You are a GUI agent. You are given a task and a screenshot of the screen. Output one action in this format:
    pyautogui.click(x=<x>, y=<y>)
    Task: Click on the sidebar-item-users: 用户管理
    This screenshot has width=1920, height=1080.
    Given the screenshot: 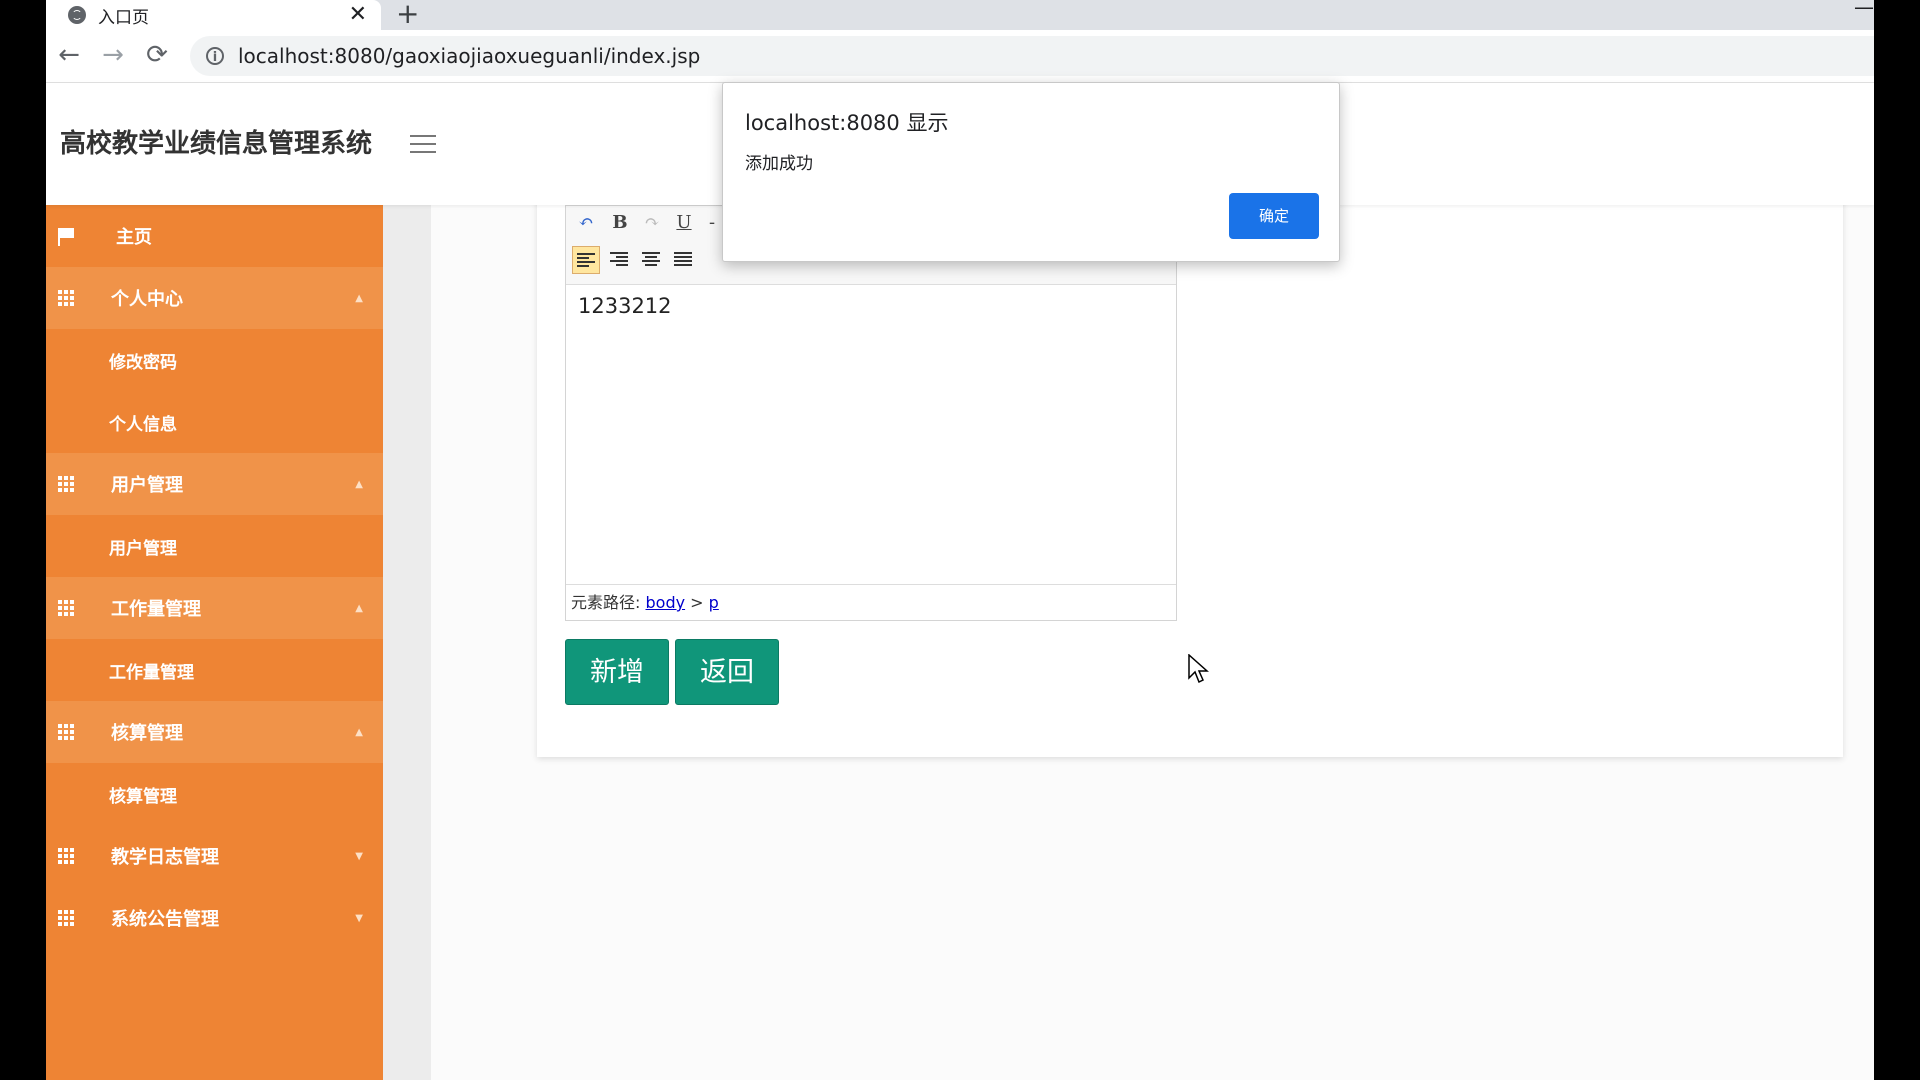 What is the action you would take?
    pyautogui.click(x=214, y=546)
    